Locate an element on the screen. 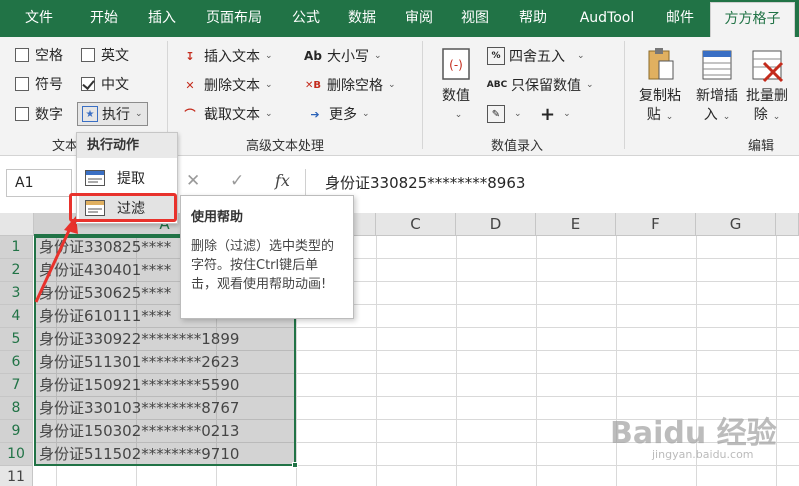  keep-numbers-icon: ABC is located at coordinates (497, 85).